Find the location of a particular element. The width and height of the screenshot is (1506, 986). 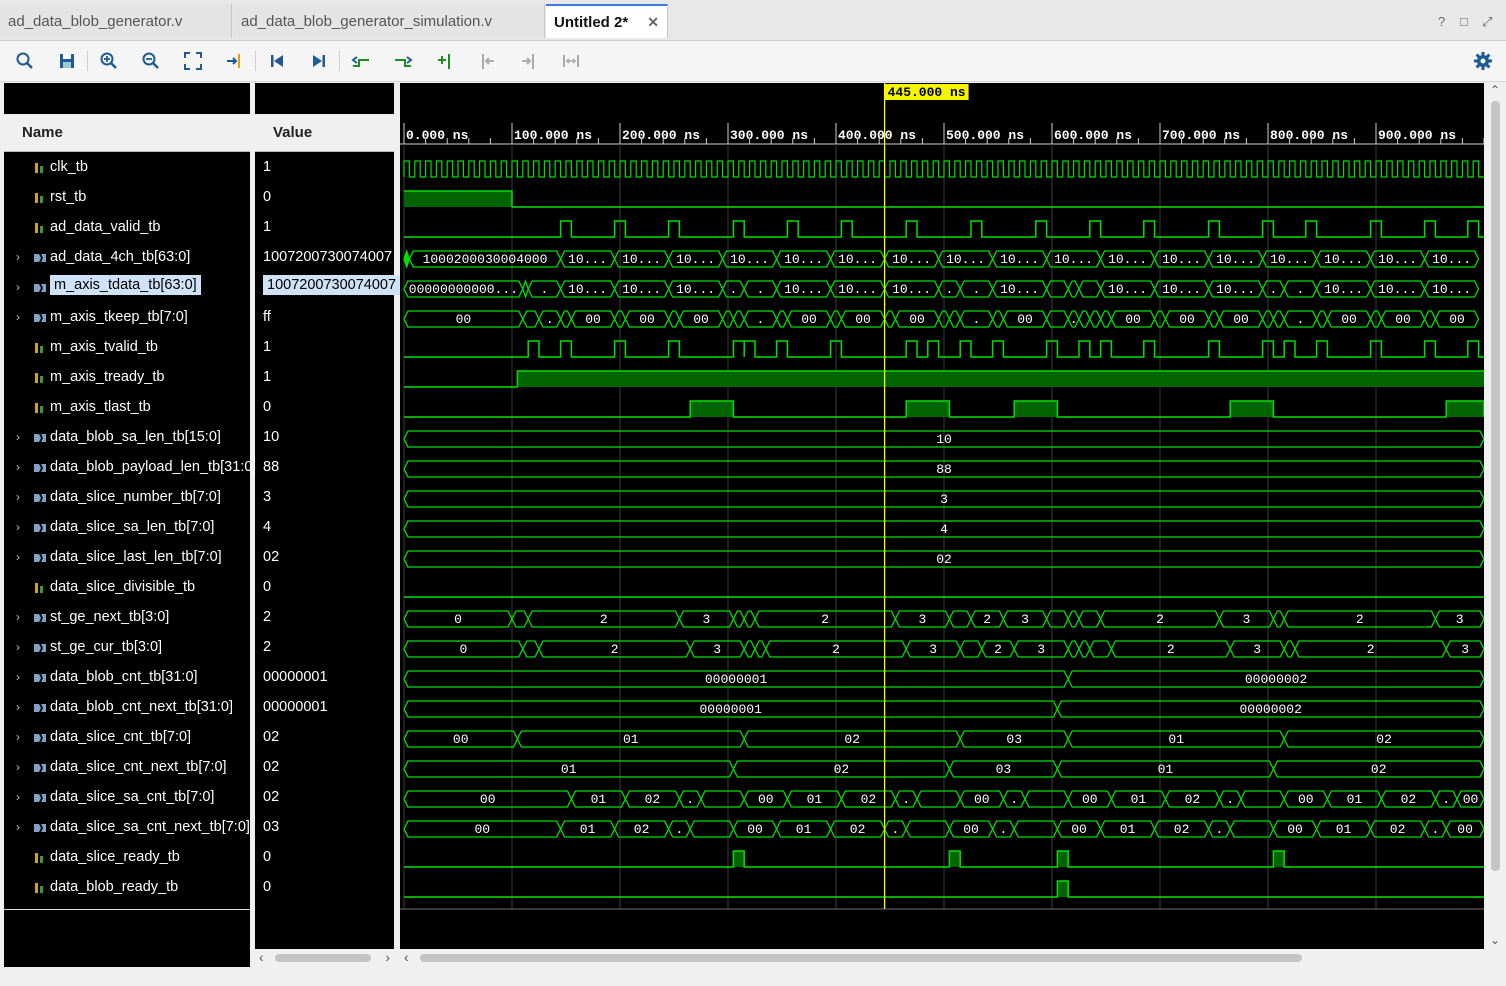

value-panel-scrollbar: ‹ › is located at coordinates (324, 958).